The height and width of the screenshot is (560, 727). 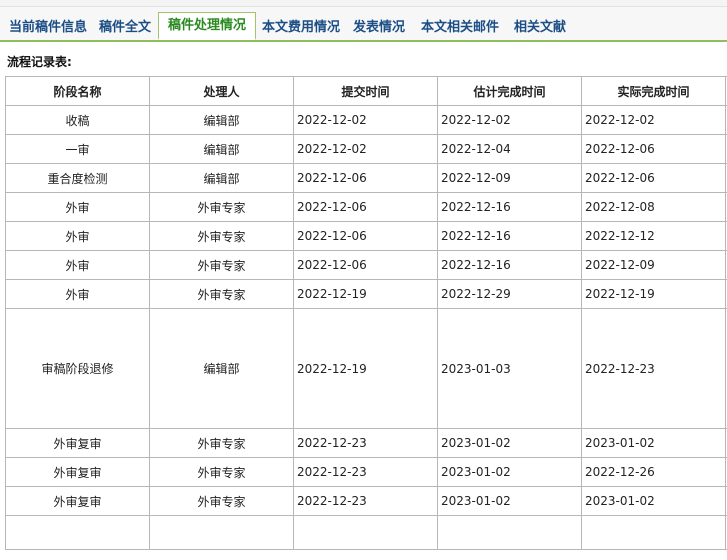 I want to click on table-row: 外审 外审专家 2022-12-06 2022-12-16 2022-12-12, so click(x=366, y=236).